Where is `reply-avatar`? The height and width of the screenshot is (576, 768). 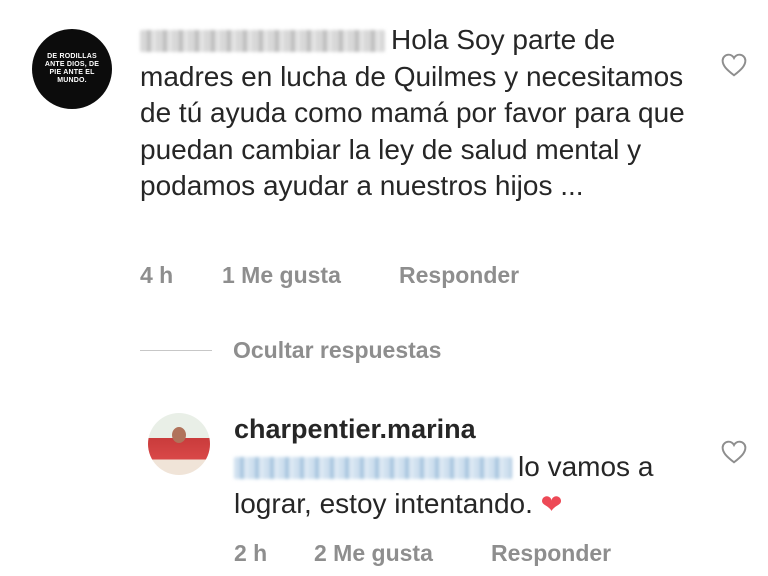 reply-avatar is located at coordinates (179, 444).